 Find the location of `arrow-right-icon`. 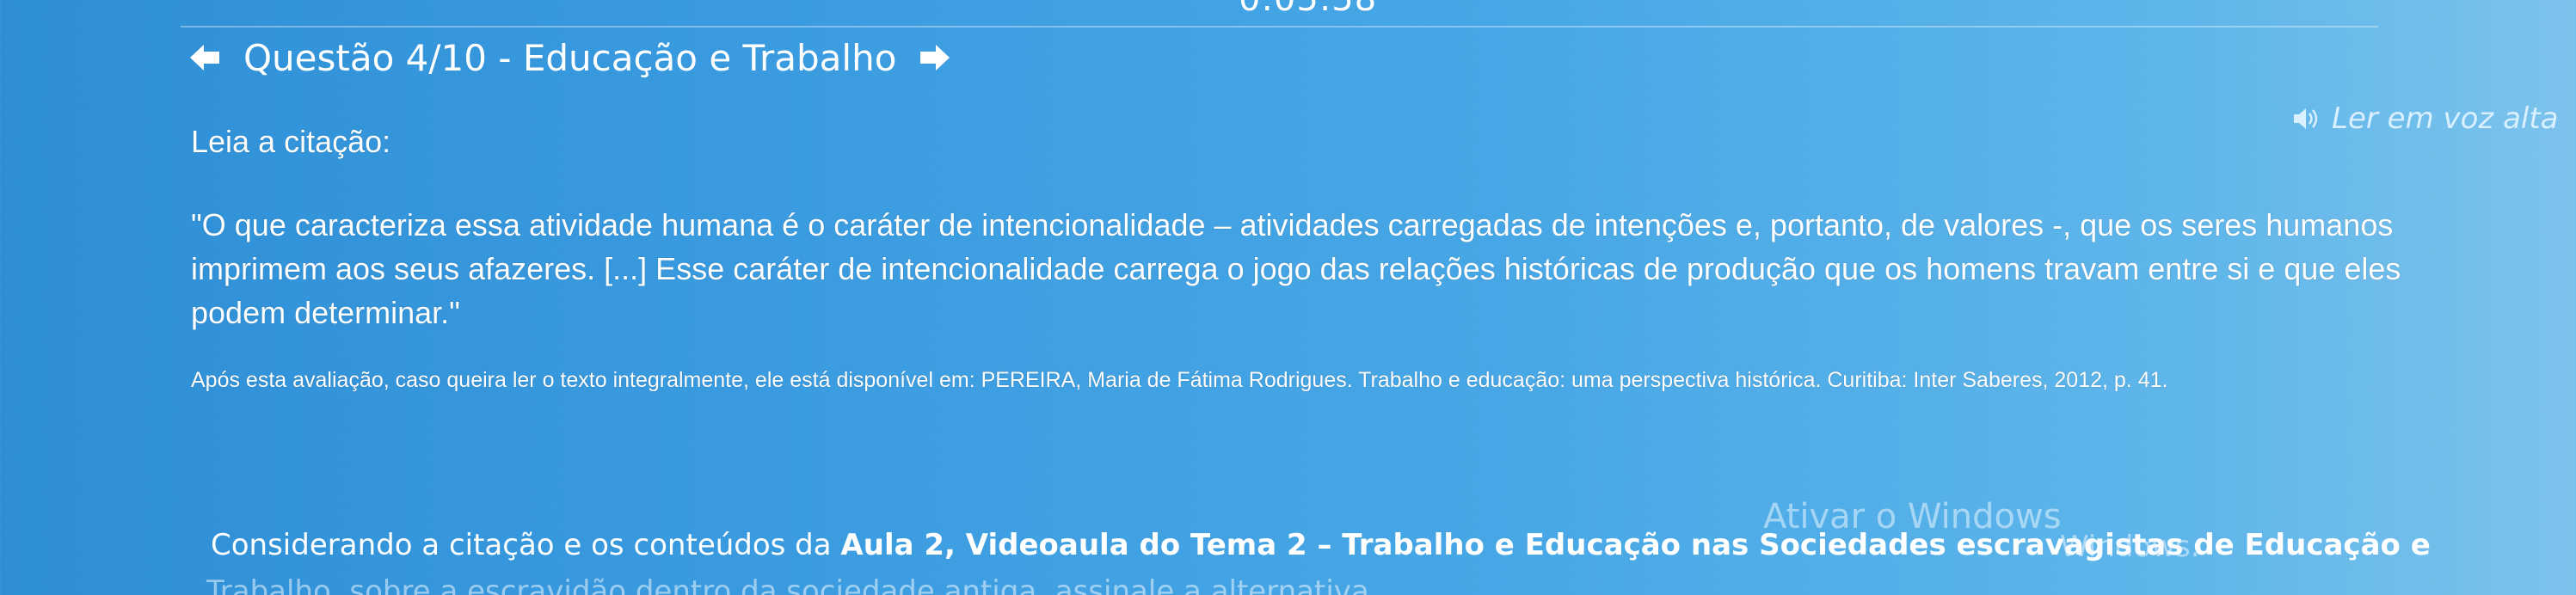

arrow-right-icon is located at coordinates (935, 58).